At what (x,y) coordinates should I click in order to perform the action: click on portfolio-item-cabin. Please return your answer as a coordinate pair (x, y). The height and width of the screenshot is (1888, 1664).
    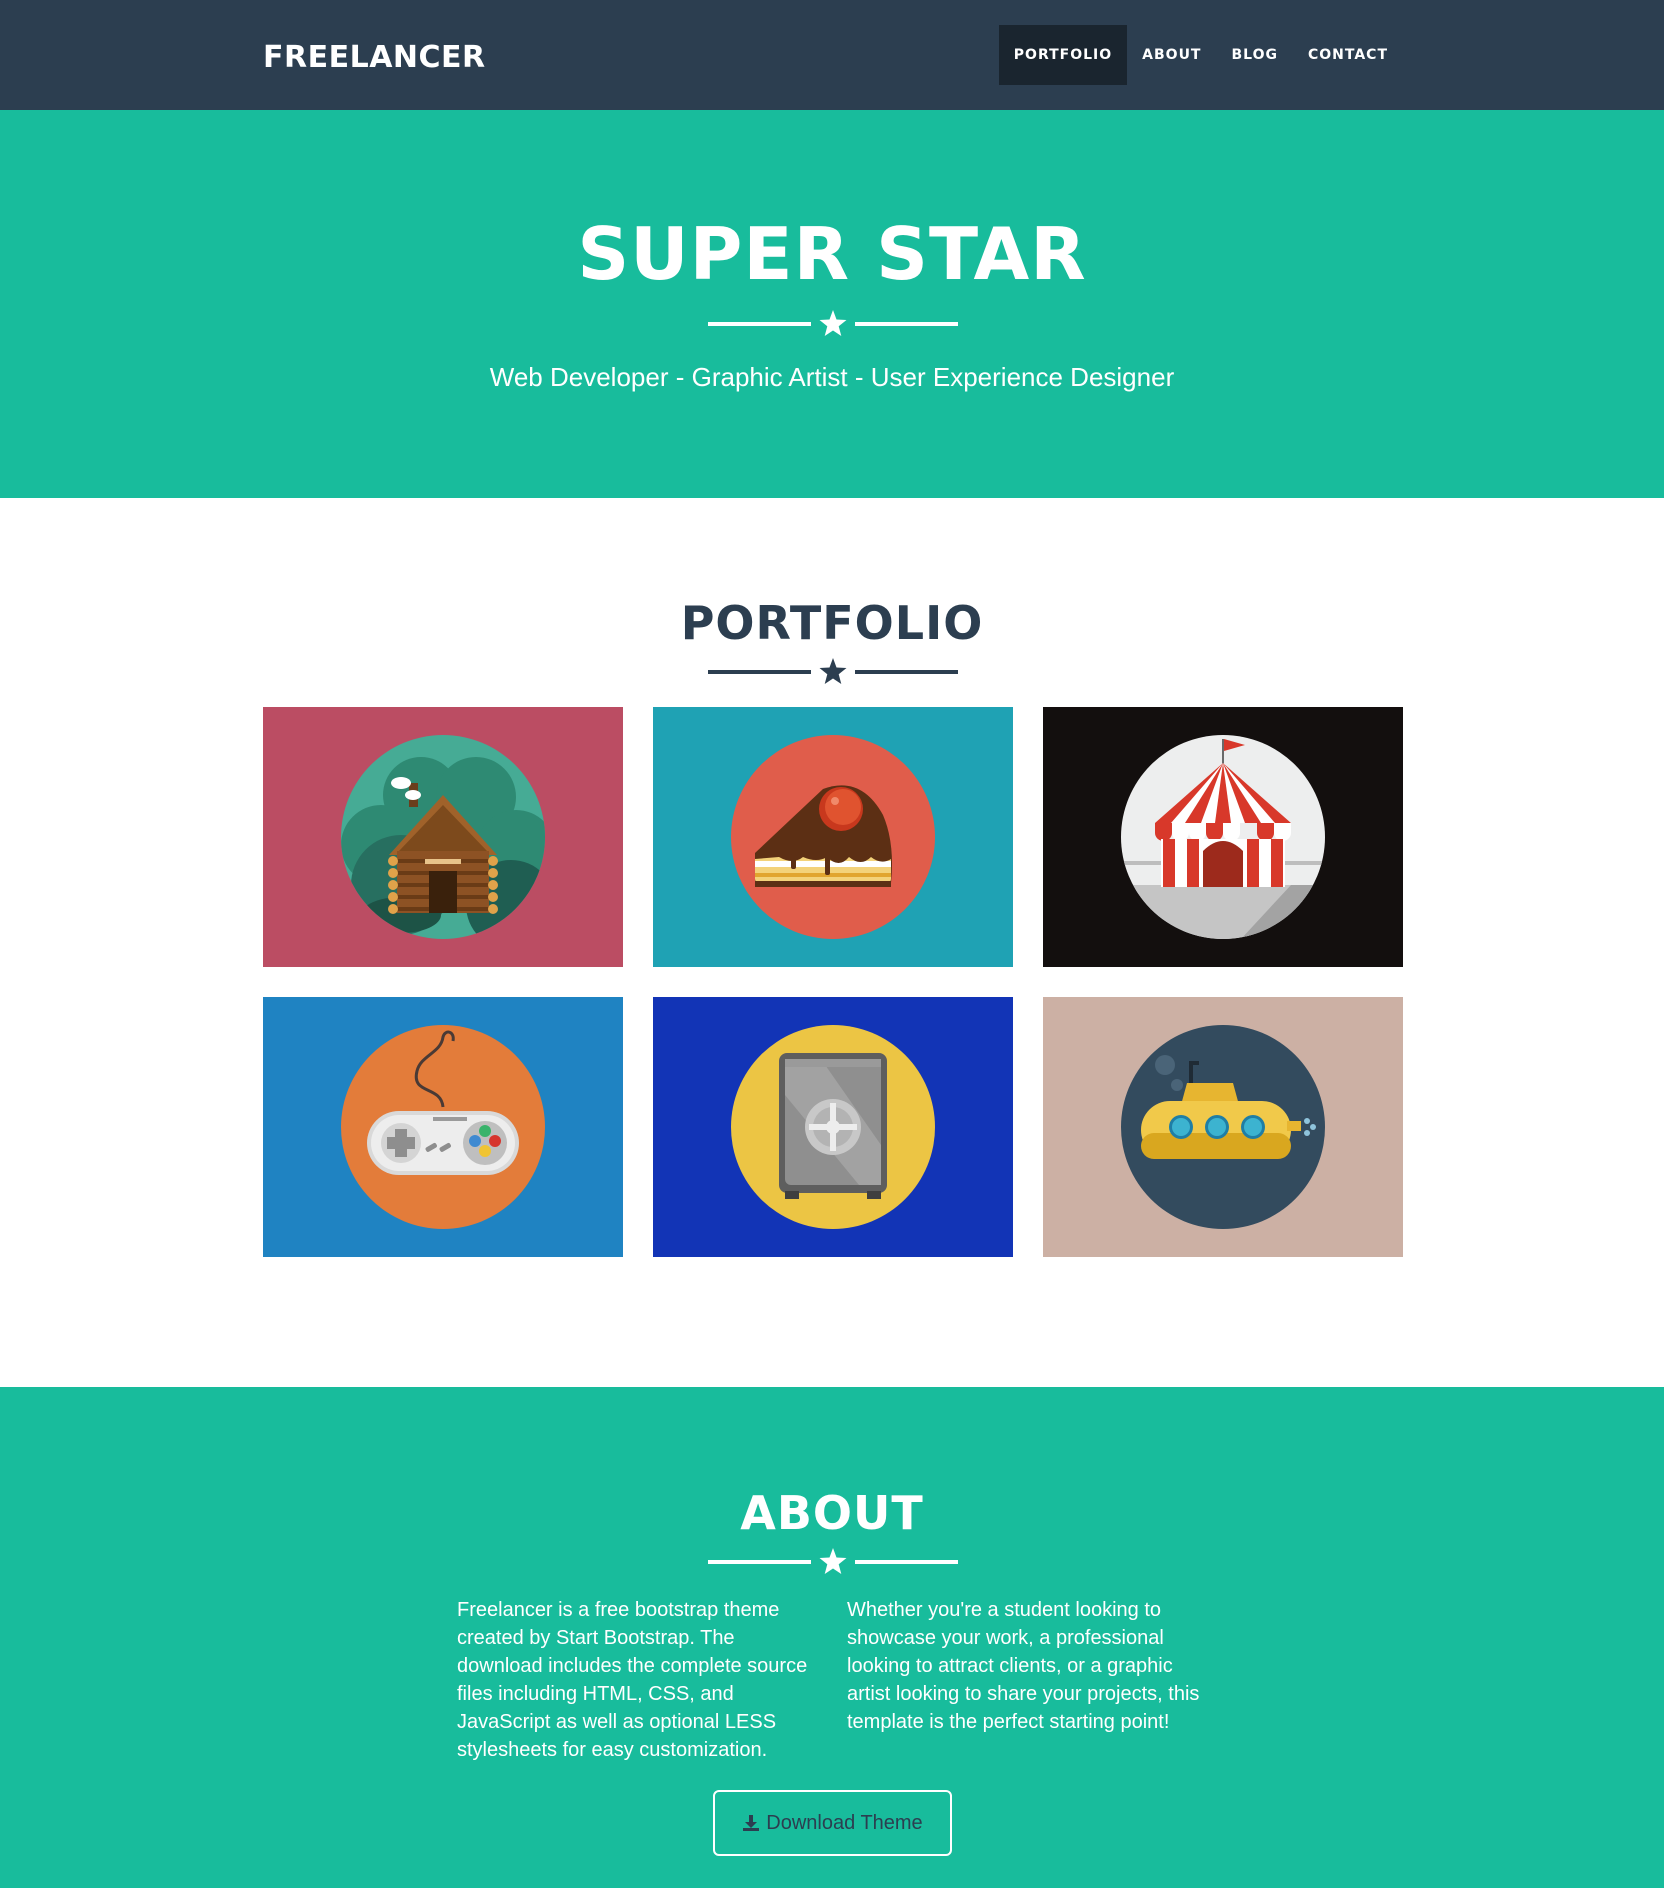
    Looking at the image, I should click on (443, 837).